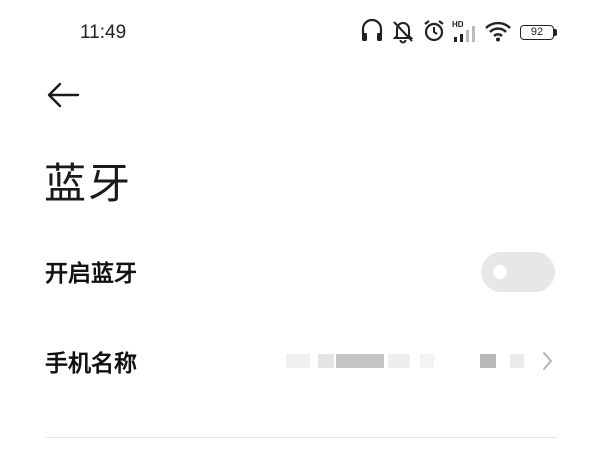  Describe the element at coordinates (88, 183) in the screenshot. I see `page-title: 蓝牙` at that location.